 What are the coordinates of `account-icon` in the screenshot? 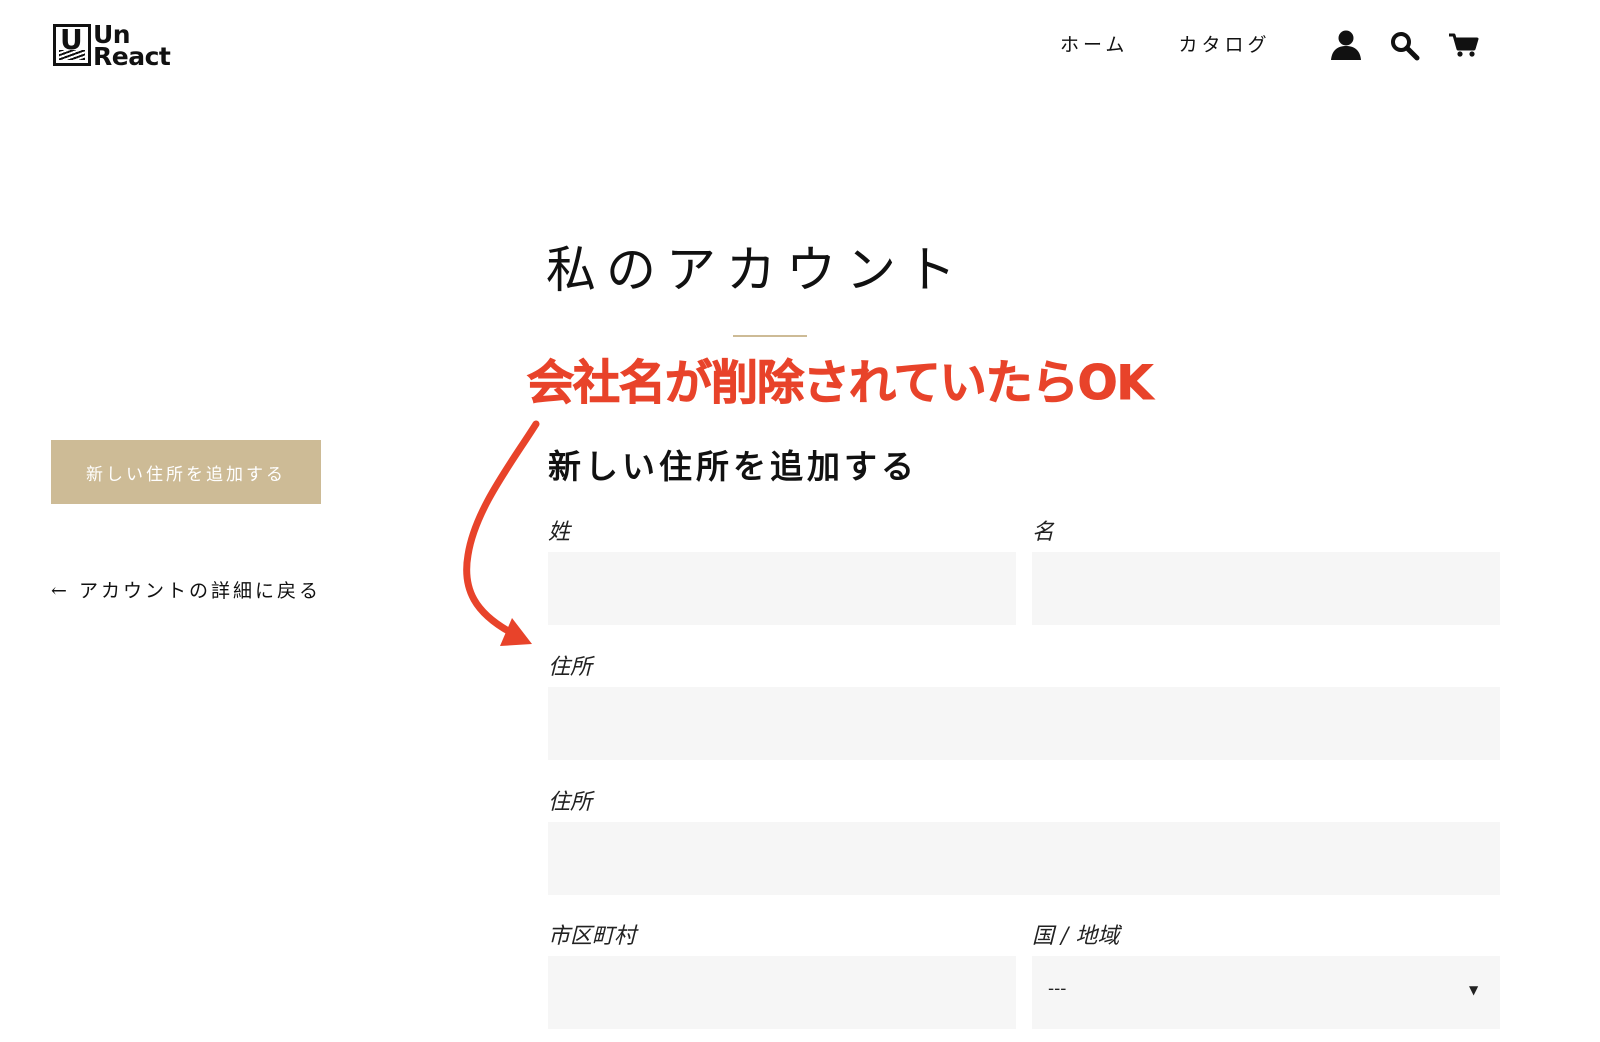 It's located at (1346, 45).